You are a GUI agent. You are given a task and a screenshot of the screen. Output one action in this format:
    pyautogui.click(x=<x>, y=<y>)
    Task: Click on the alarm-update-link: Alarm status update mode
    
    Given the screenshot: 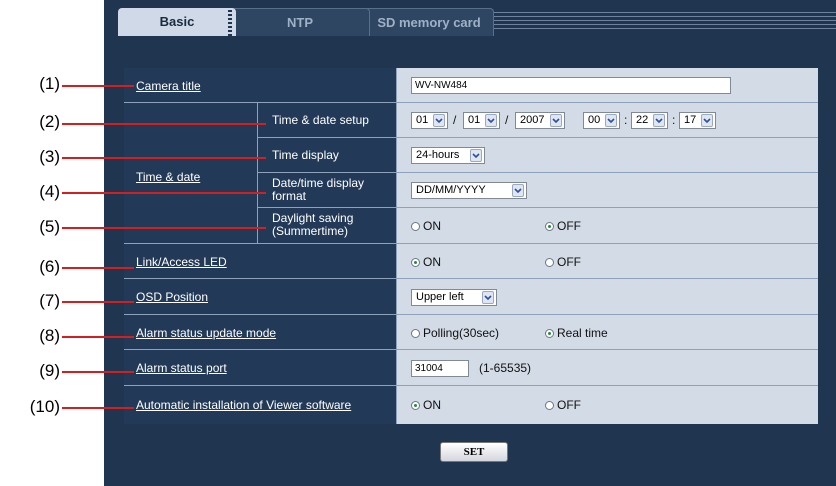 What is the action you would take?
    pyautogui.click(x=206, y=333)
    